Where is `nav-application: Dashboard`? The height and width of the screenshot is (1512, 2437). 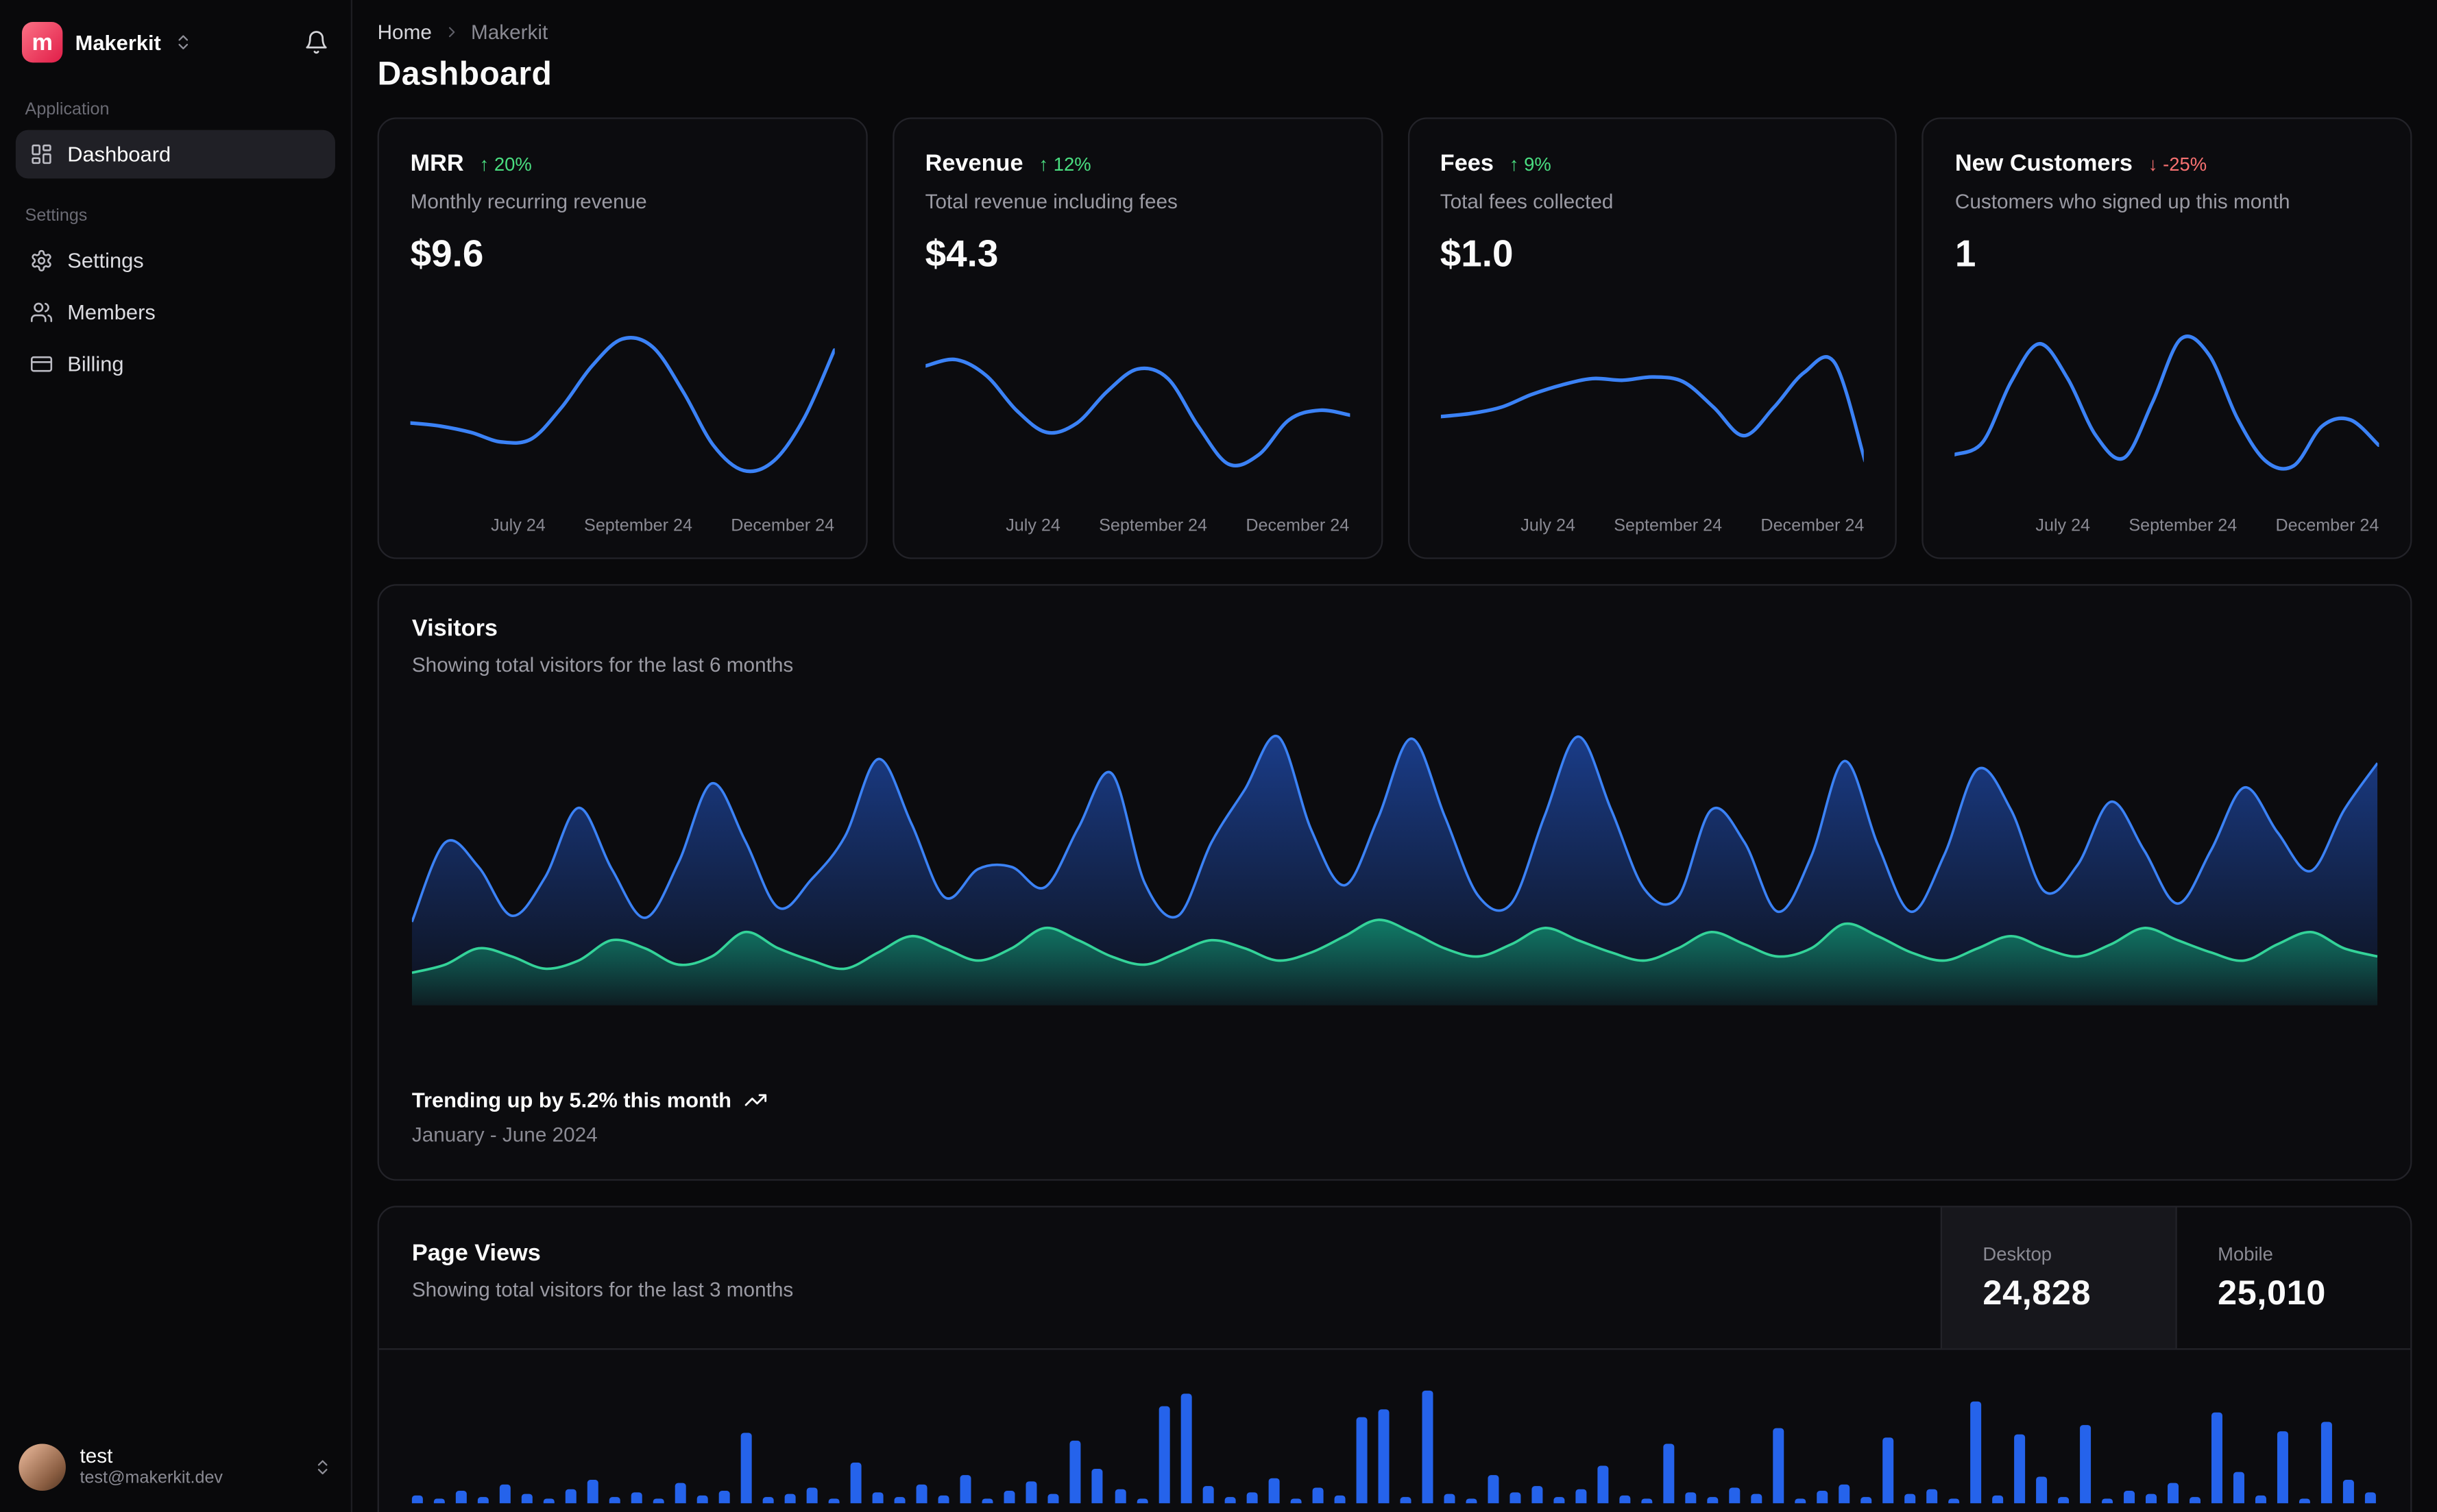 nav-application: Dashboard is located at coordinates (176, 156).